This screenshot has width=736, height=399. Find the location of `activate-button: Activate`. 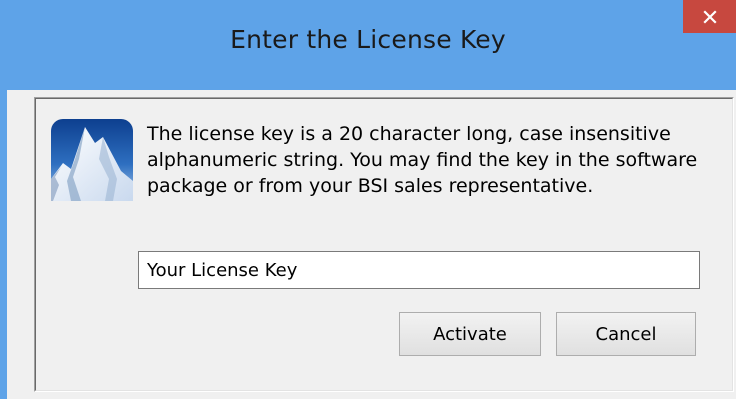

activate-button: Activate is located at coordinates (470, 334).